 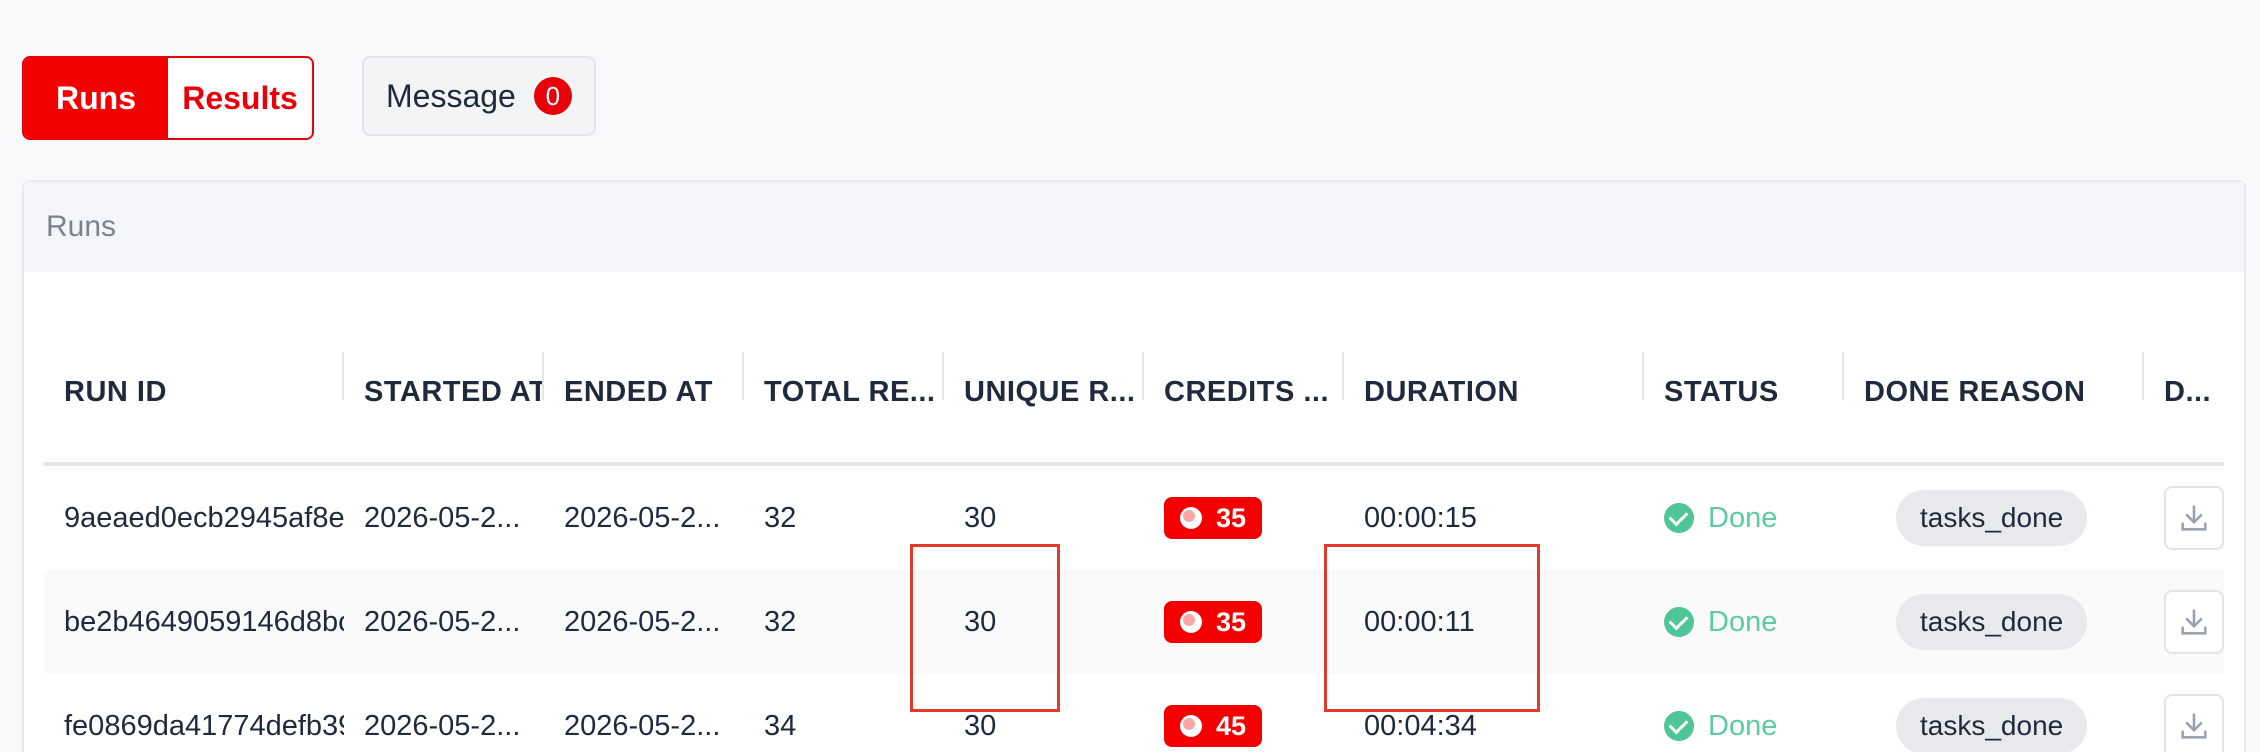 I want to click on tab-results: Results, so click(x=240, y=98).